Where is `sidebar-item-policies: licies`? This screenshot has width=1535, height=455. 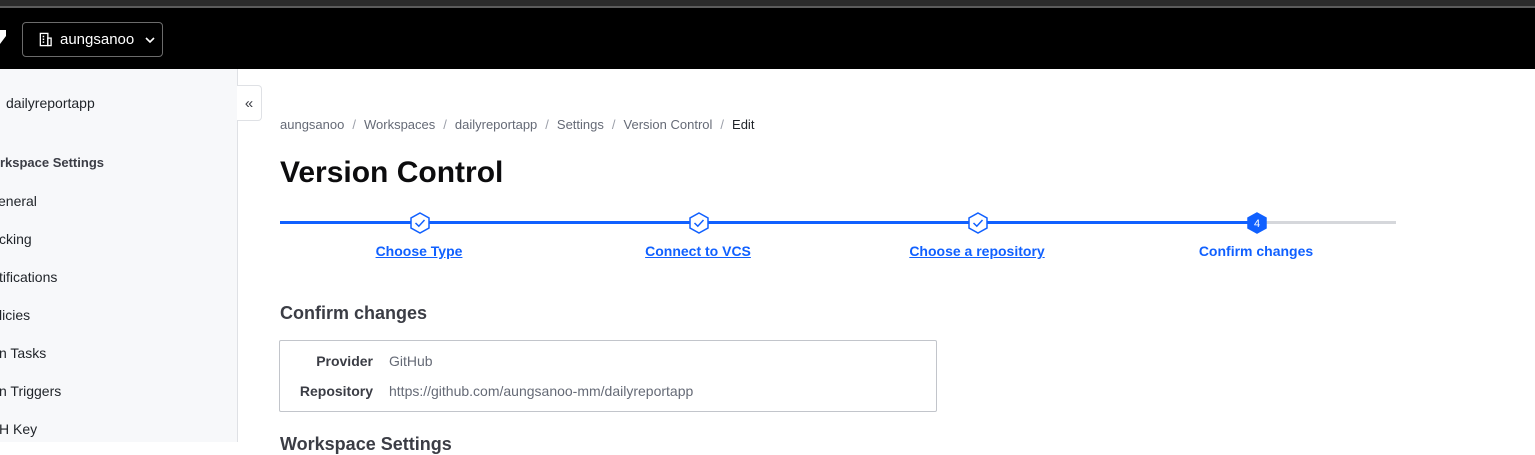
sidebar-item-policies: licies is located at coordinates (15, 315).